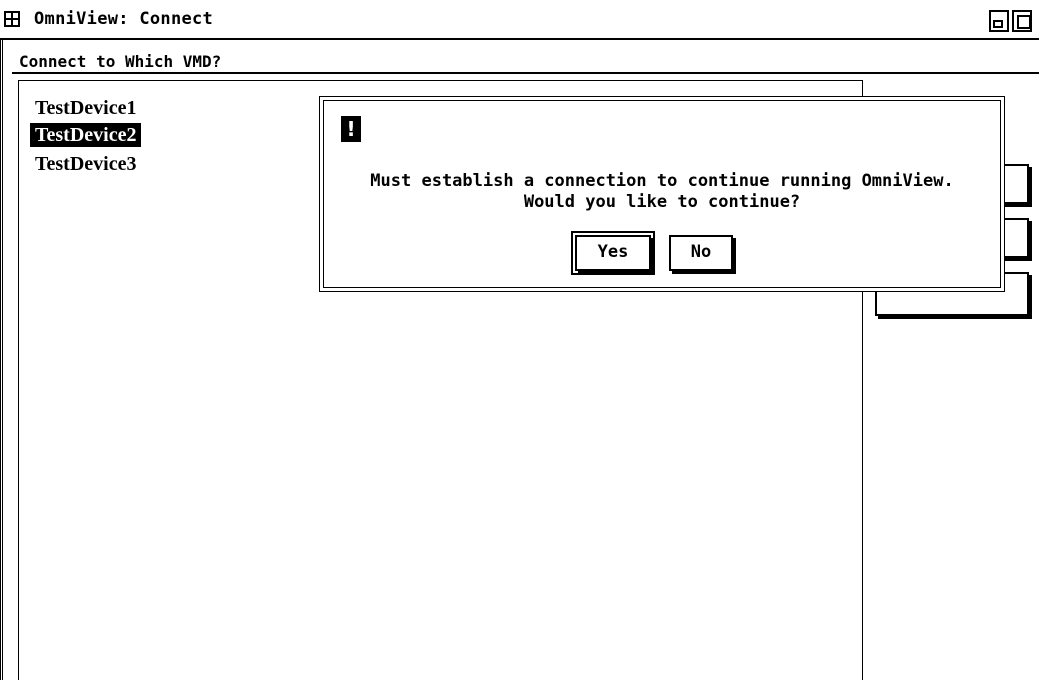 Image resolution: width=1039 pixels, height=680 pixels. I want to click on maximize-icon, so click(1022, 21).